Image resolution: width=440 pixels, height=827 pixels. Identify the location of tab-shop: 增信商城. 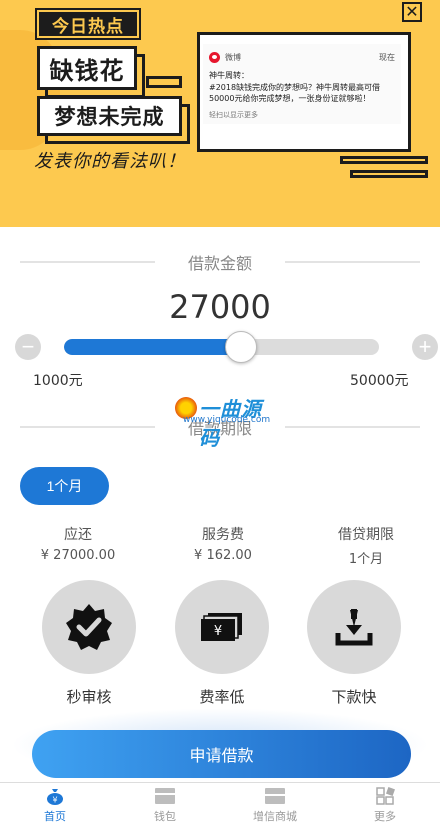
(275, 805).